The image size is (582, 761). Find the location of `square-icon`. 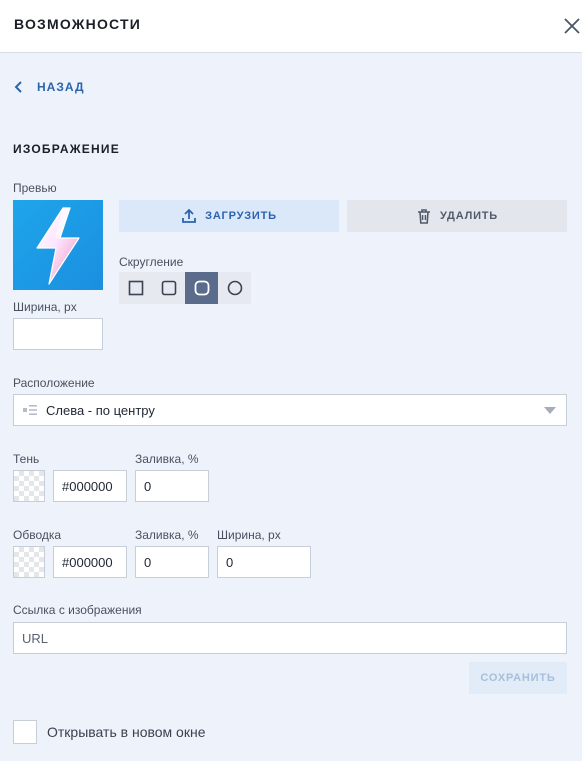

square-icon is located at coordinates (135, 288).